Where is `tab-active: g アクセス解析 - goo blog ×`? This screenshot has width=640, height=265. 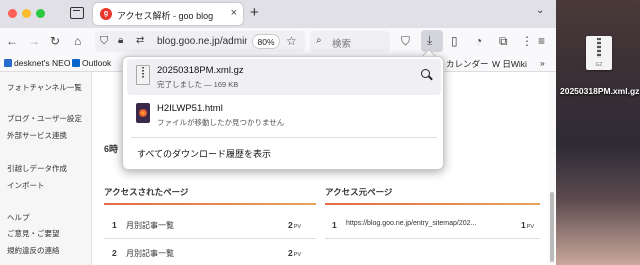
tab-active: g アクセス解析 - goo blog × is located at coordinates (168, 14).